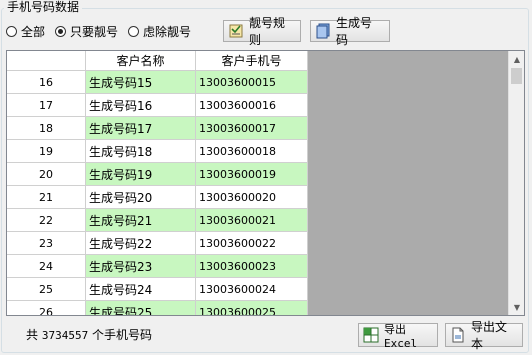 The height and width of the screenshot is (355, 532). I want to click on scroll-down-icon: ▼, so click(516, 307).